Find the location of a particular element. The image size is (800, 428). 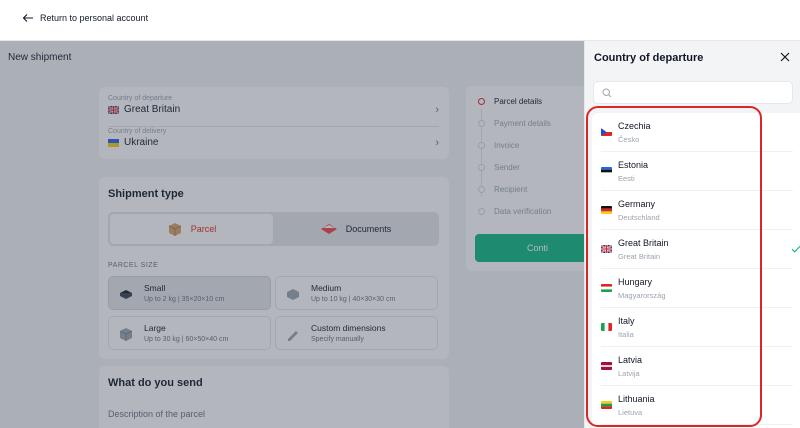

country-name: Czechia is located at coordinates (634, 126).